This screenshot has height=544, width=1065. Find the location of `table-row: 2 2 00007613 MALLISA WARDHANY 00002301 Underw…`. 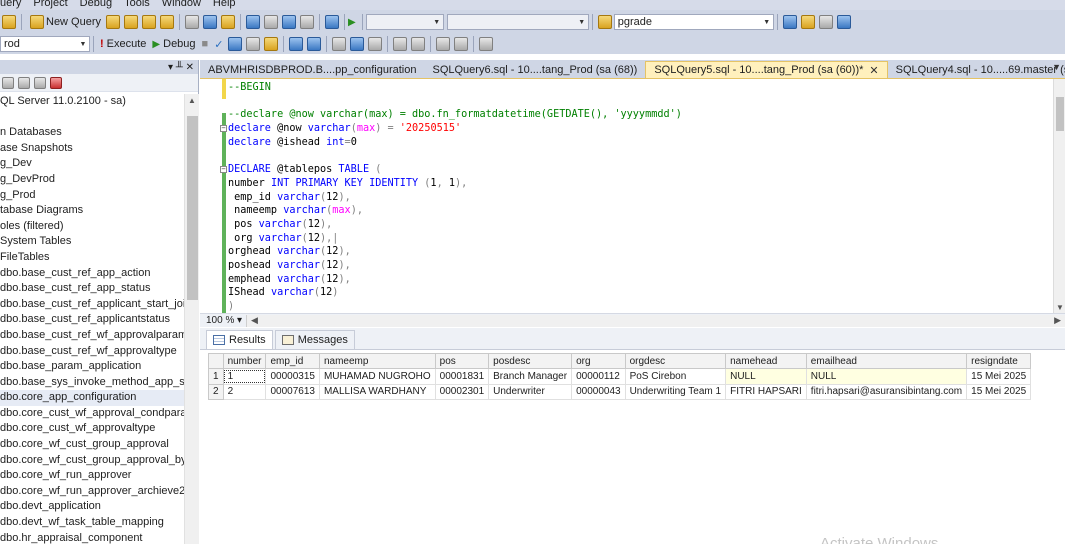

table-row: 2 2 00007613 MALLISA WARDHANY 00002301 Underw… is located at coordinates (620, 391).